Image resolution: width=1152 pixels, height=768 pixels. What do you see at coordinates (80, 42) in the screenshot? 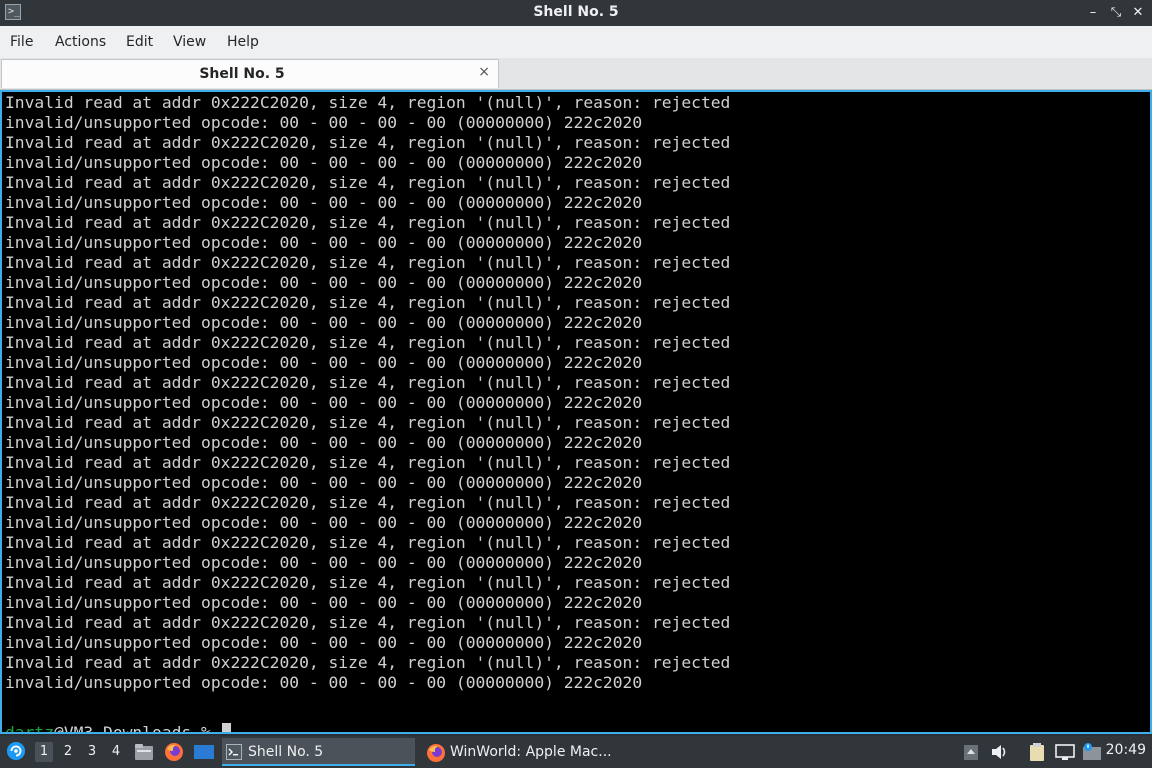
I see `menu-actions: Actions` at bounding box center [80, 42].